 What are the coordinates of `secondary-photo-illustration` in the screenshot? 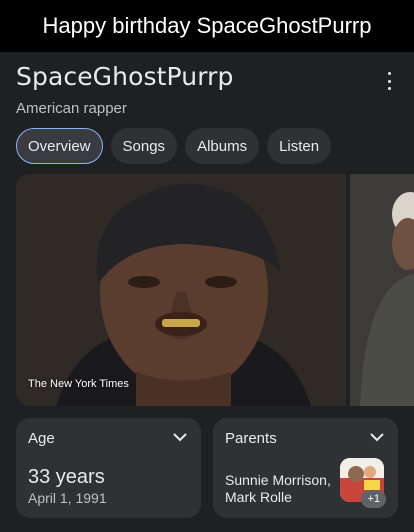 It's located at (382, 290).